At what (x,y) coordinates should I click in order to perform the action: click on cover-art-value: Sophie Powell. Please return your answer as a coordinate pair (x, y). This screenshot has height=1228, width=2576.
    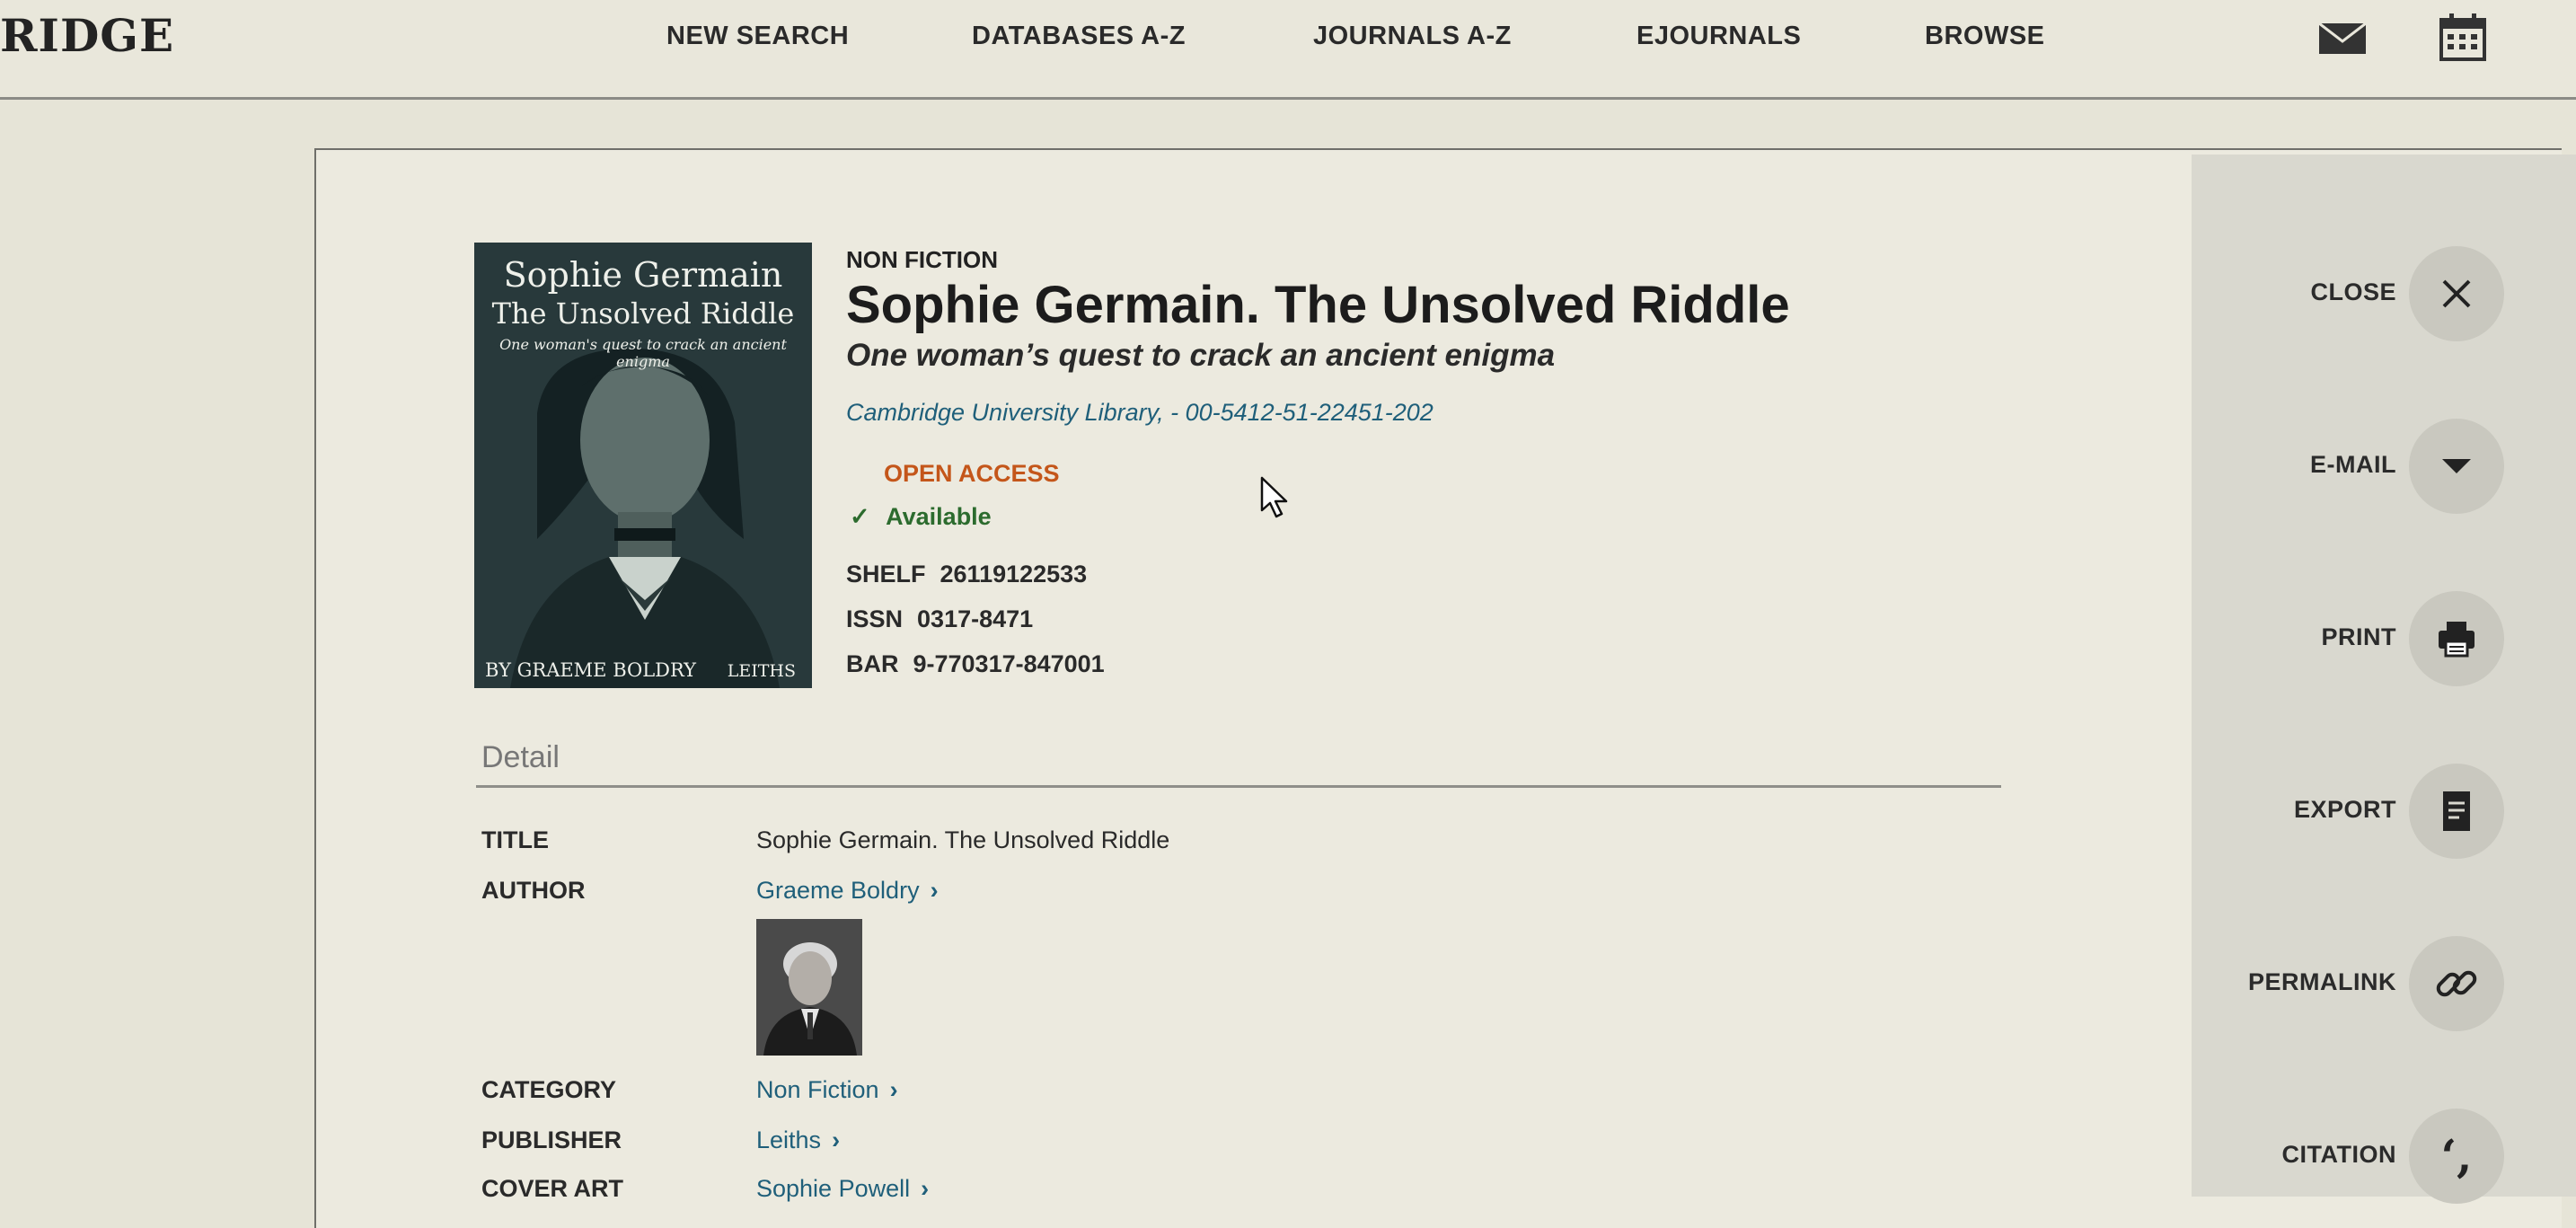
    Looking at the image, I should click on (833, 1188).